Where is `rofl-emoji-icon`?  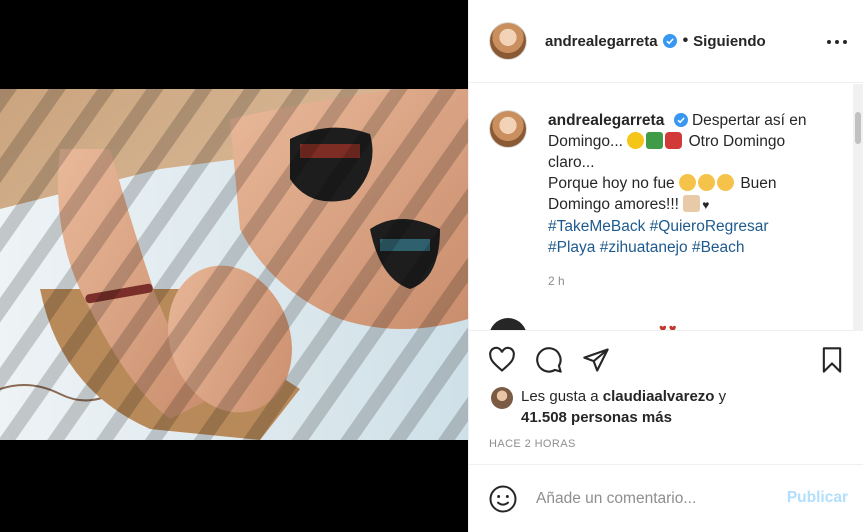
rofl-emoji-icon is located at coordinates (687, 182).